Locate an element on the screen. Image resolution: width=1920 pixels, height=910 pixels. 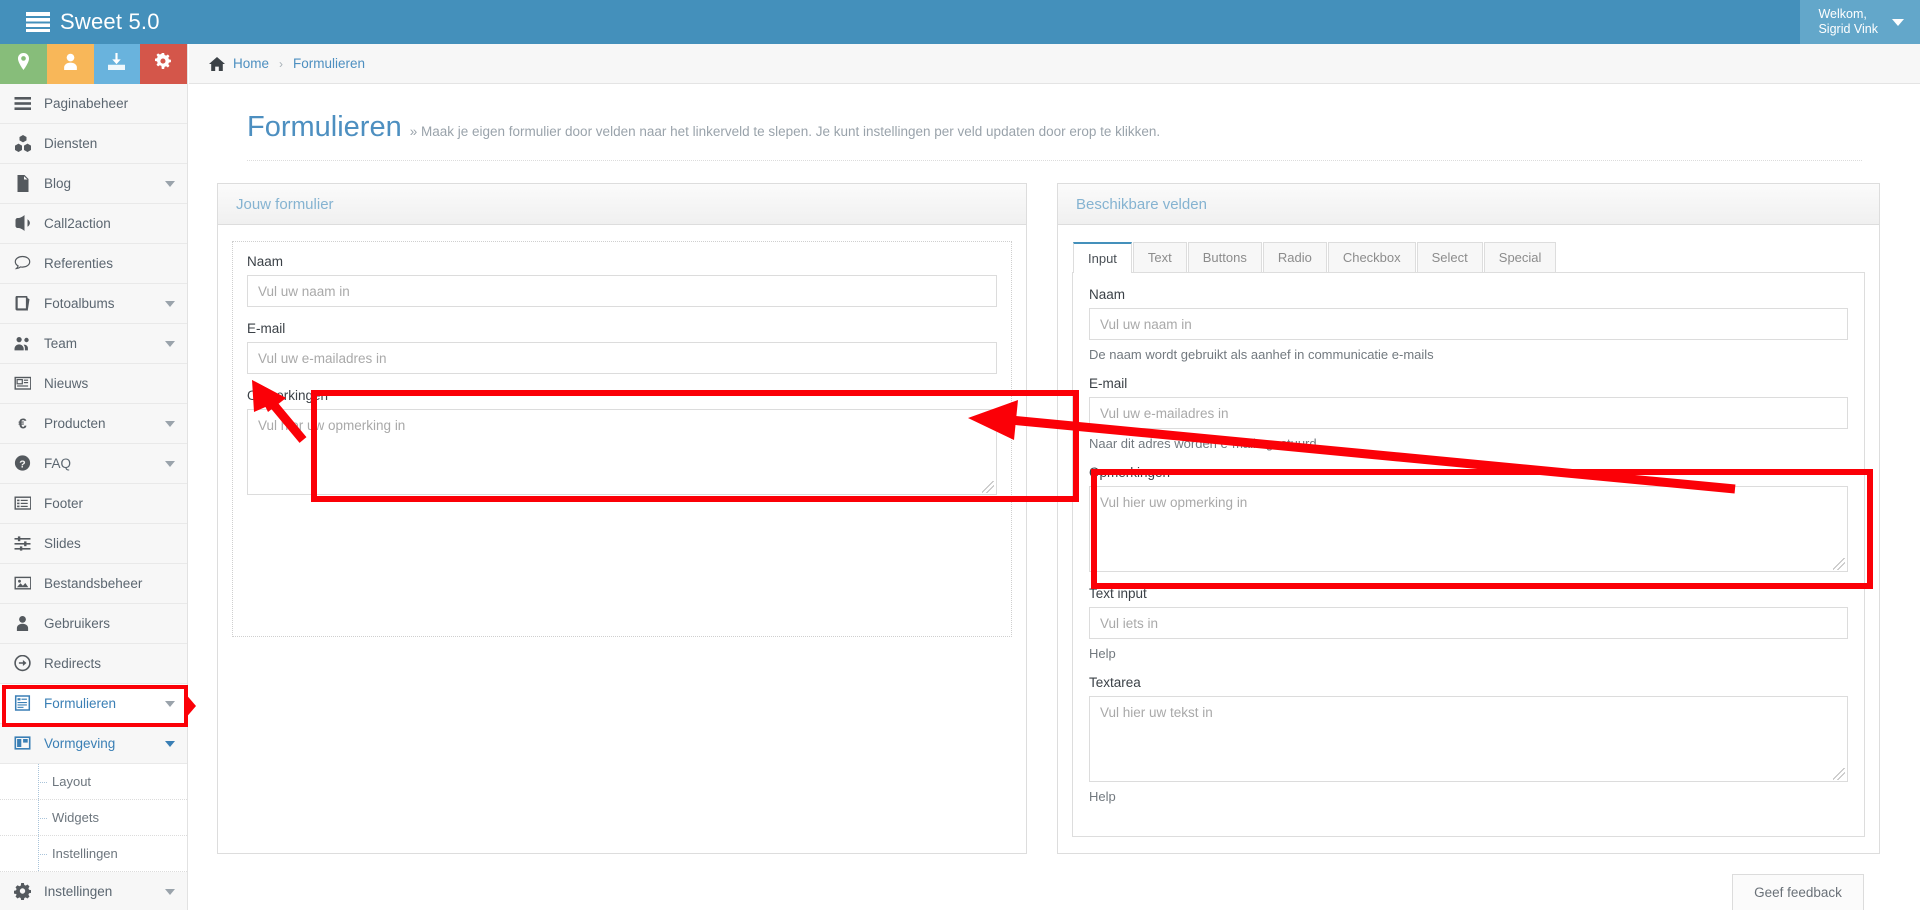
user-icon is located at coordinates (70, 64).